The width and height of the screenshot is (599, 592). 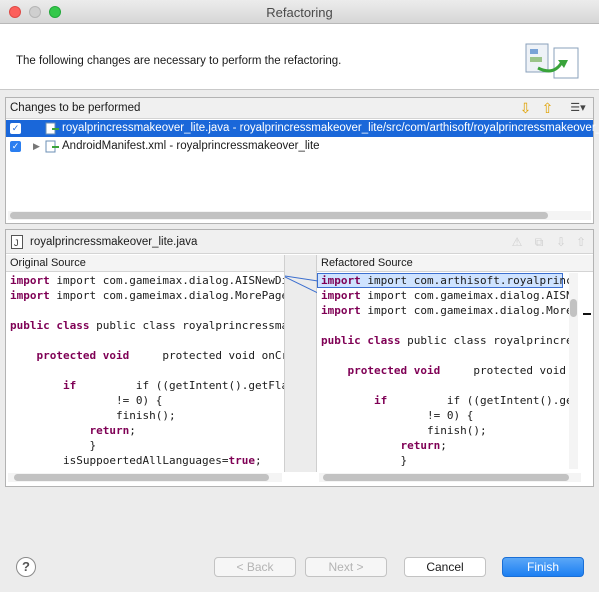 What do you see at coordinates (525, 108) in the screenshot?
I see `next-change-icon: ⇩` at bounding box center [525, 108].